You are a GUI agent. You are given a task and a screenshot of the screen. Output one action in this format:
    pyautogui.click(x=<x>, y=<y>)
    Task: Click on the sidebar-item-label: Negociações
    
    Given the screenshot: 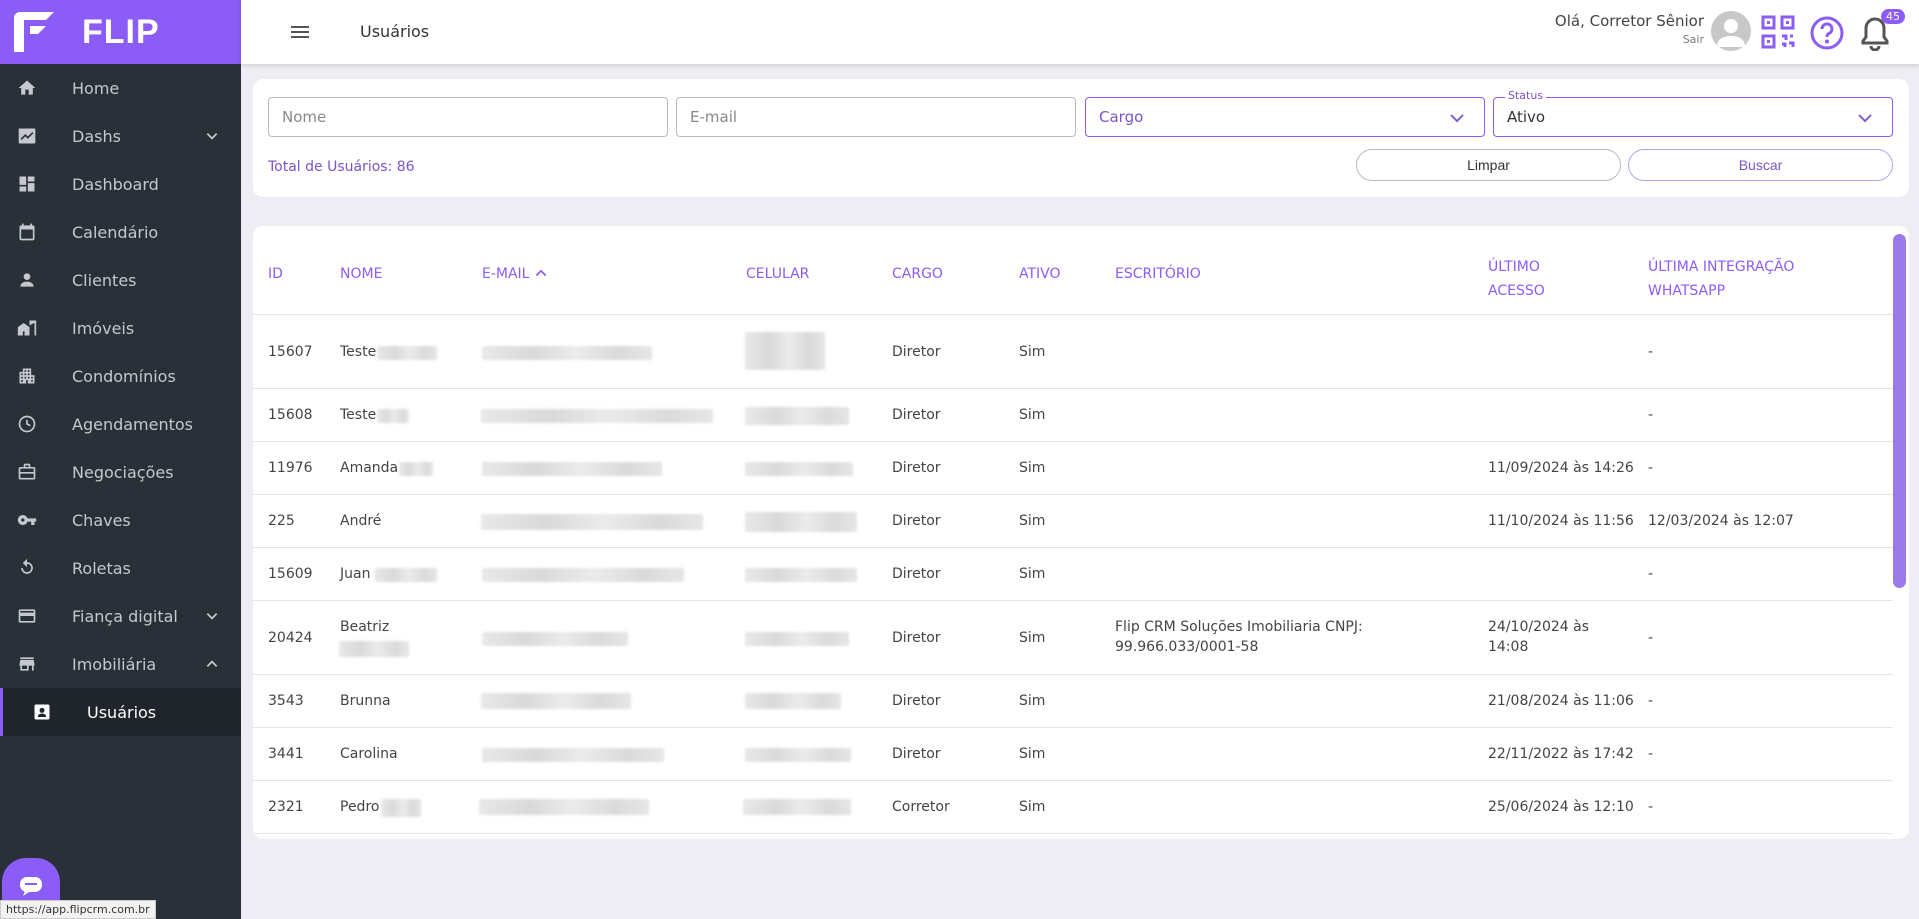 What is the action you would take?
    pyautogui.click(x=123, y=472)
    